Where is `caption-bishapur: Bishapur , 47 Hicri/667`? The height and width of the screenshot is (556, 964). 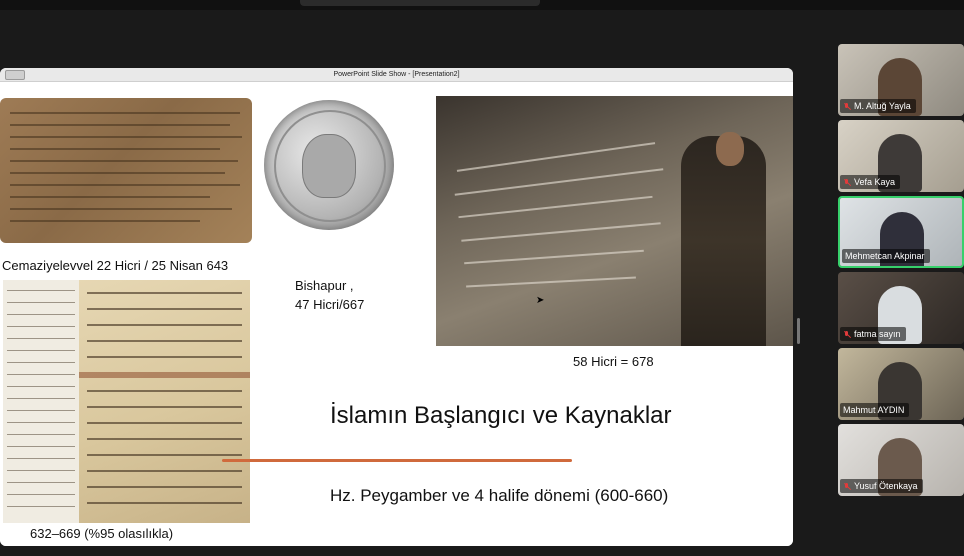 caption-bishapur: Bishapur , 47 Hicri/667 is located at coordinates (329, 295).